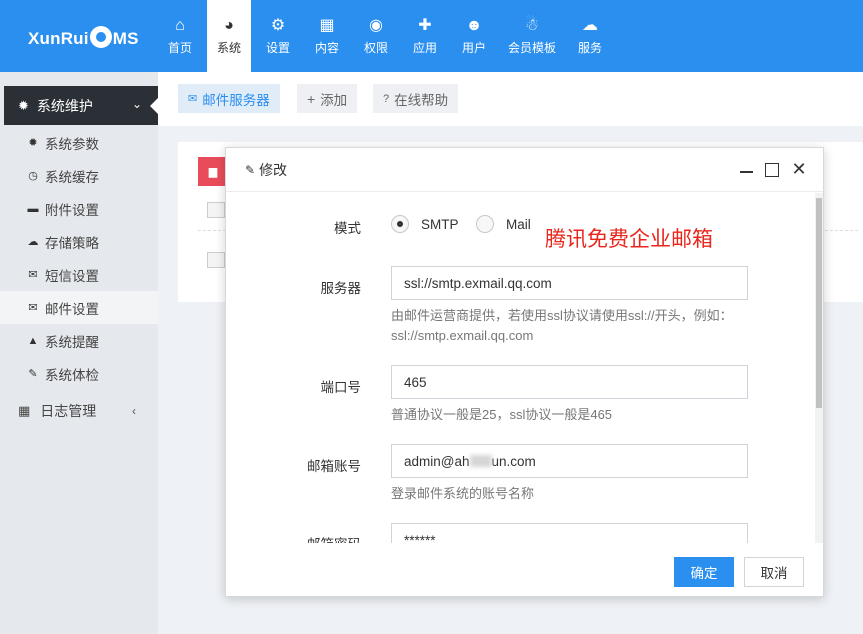 The height and width of the screenshot is (634, 863). What do you see at coordinates (179, 48) in the screenshot?
I see `nav-item-label: 首页` at bounding box center [179, 48].